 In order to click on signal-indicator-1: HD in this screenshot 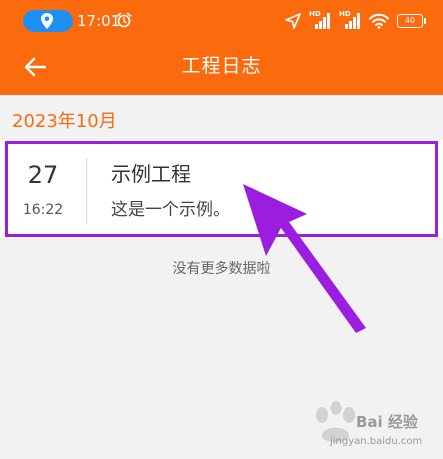, I will do `click(320, 20)`.